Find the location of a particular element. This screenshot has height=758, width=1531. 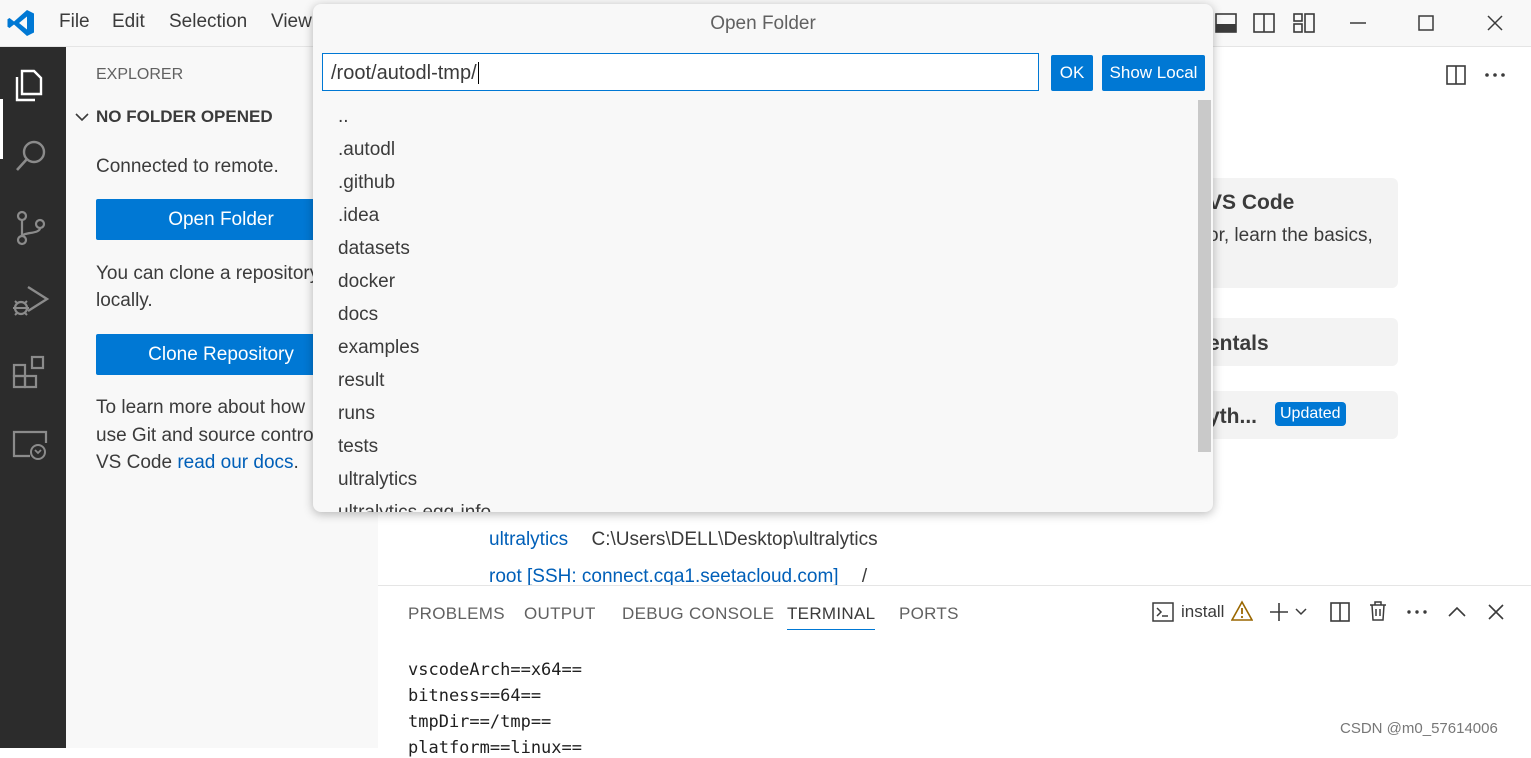

recent-item-path: / is located at coordinates (864, 576).